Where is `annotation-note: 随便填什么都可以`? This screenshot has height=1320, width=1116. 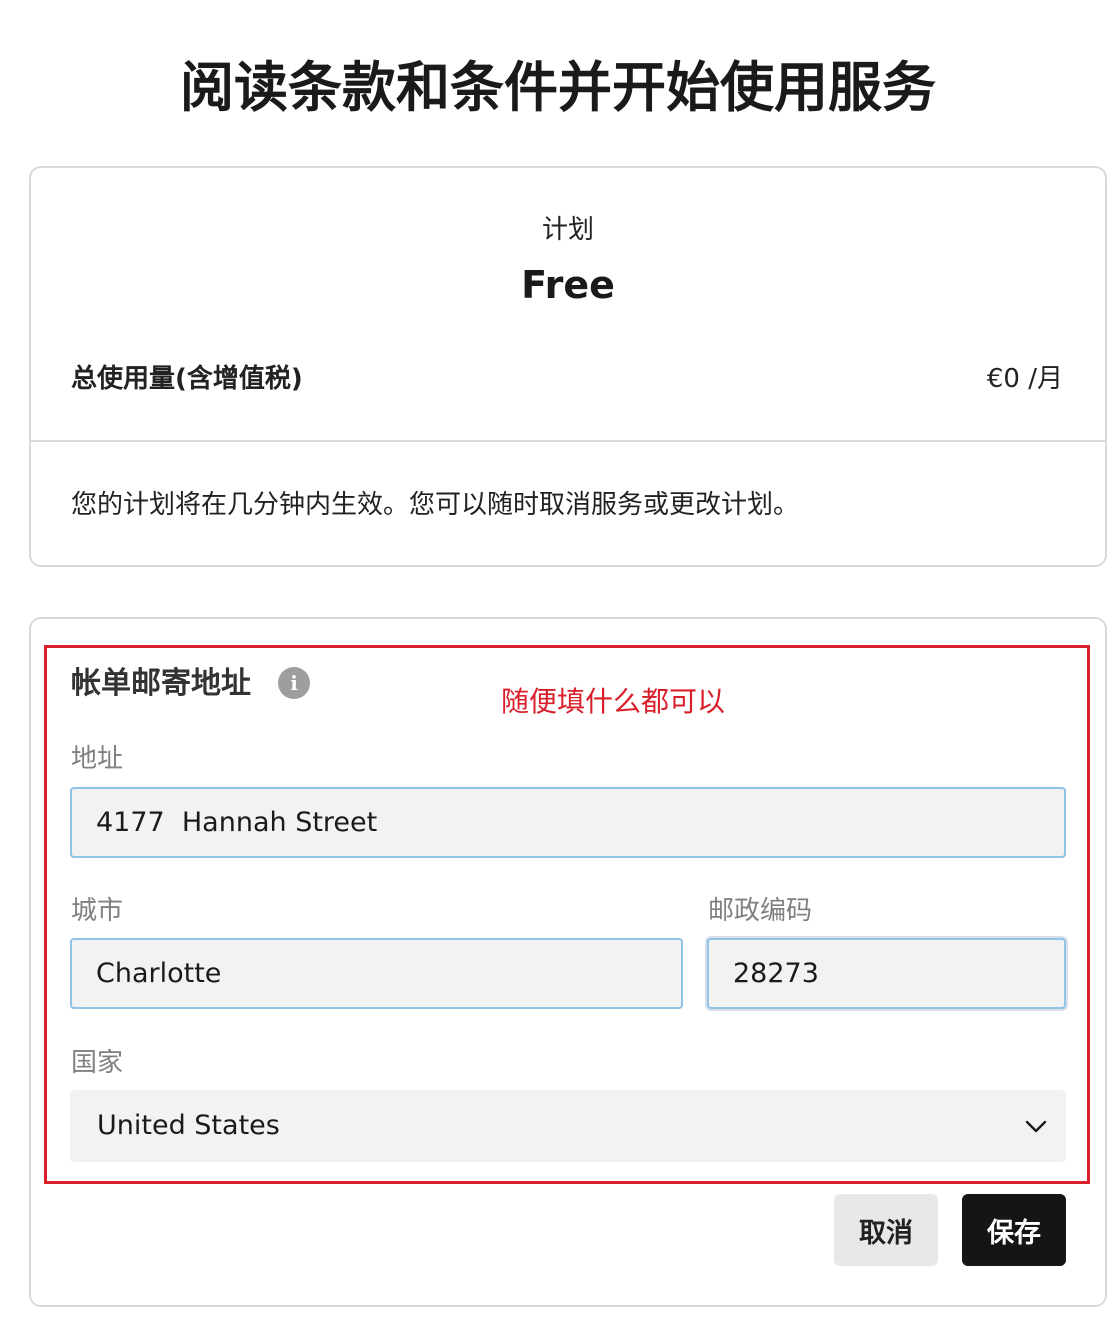 annotation-note: 随便填什么都可以 is located at coordinates (613, 701).